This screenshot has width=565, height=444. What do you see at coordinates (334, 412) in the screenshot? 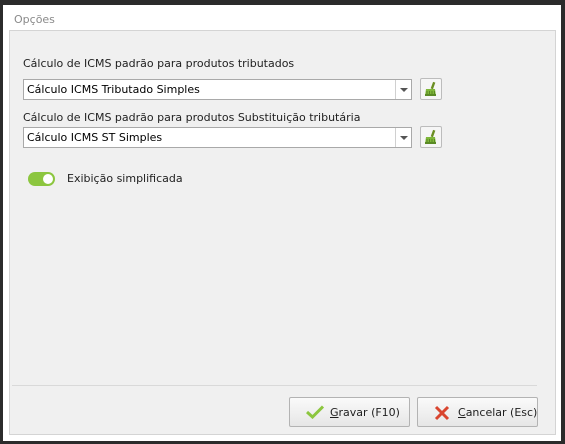
I see `save-mnemonic: G` at bounding box center [334, 412].